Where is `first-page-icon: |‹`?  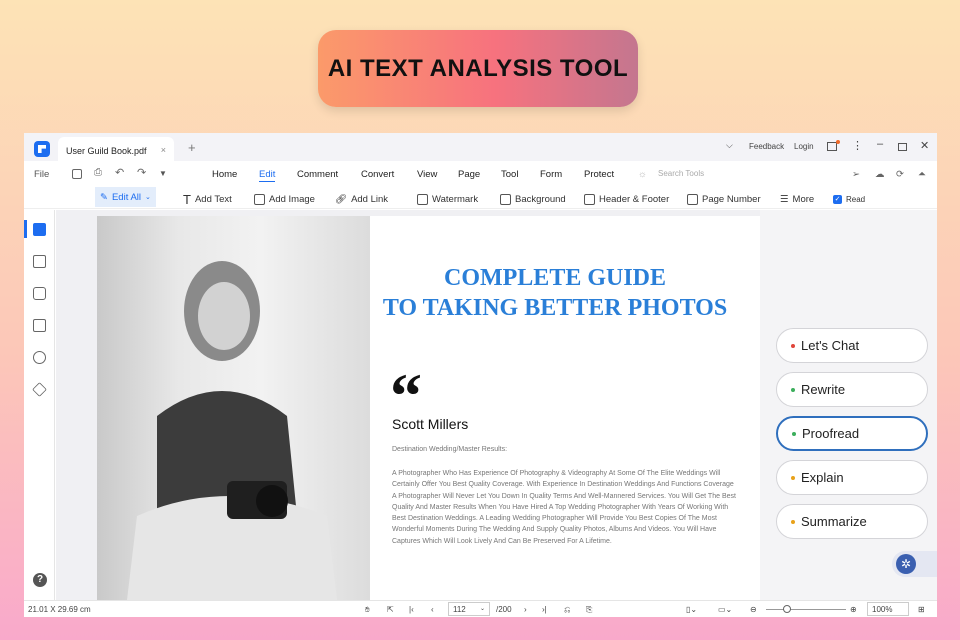 first-page-icon: |‹ is located at coordinates (411, 609).